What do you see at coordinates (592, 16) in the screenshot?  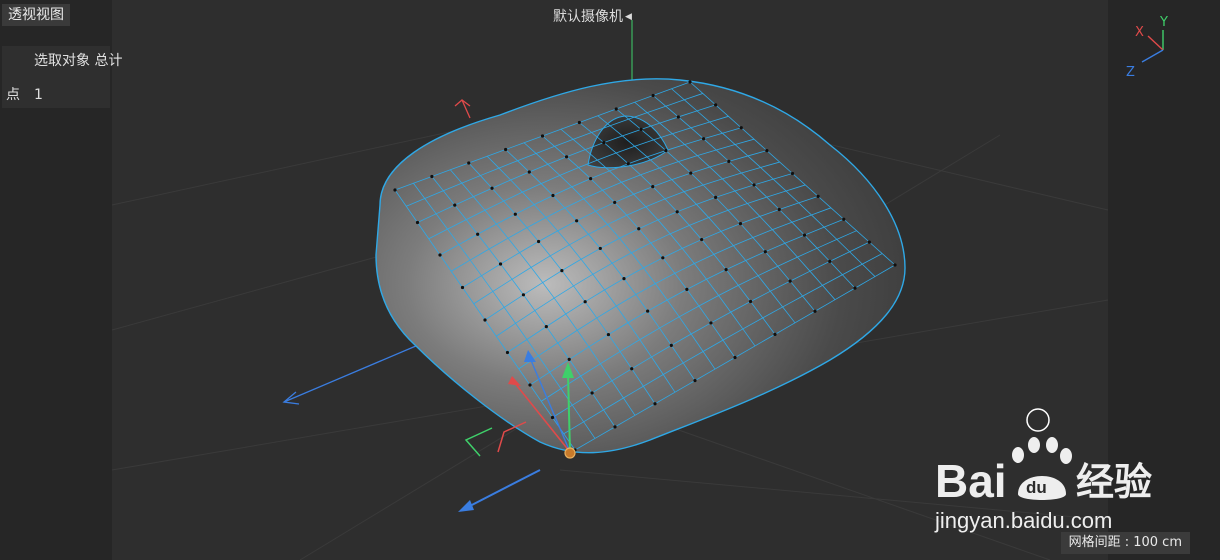 I see `camera-selector: 默认摄像机 ◀` at bounding box center [592, 16].